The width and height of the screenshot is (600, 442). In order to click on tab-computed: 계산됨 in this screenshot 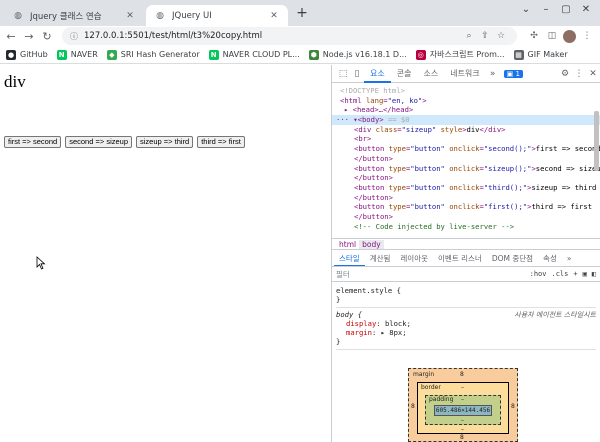, I will do `click(380, 258)`.